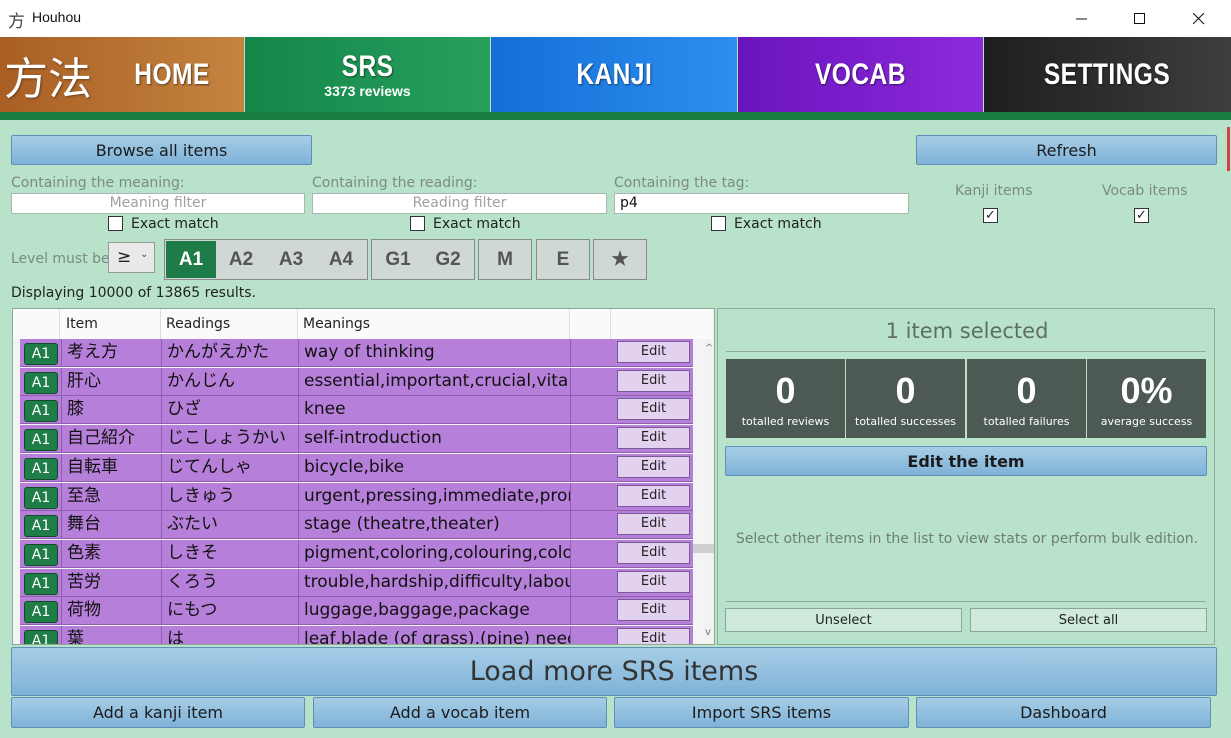  I want to click on tab-home: 方法 HOME, so click(122, 74).